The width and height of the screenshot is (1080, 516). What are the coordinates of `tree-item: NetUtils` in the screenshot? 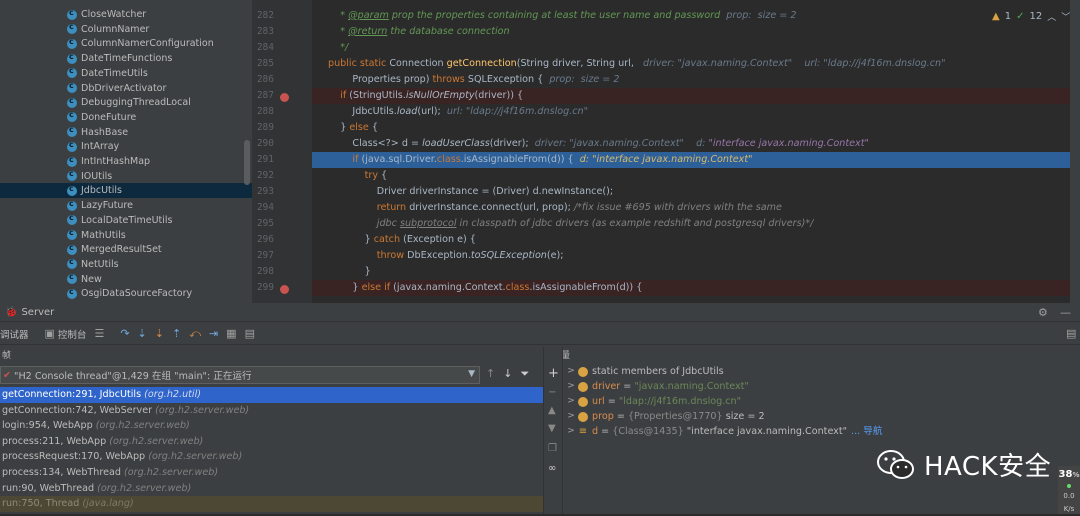 It's located at (126, 264).